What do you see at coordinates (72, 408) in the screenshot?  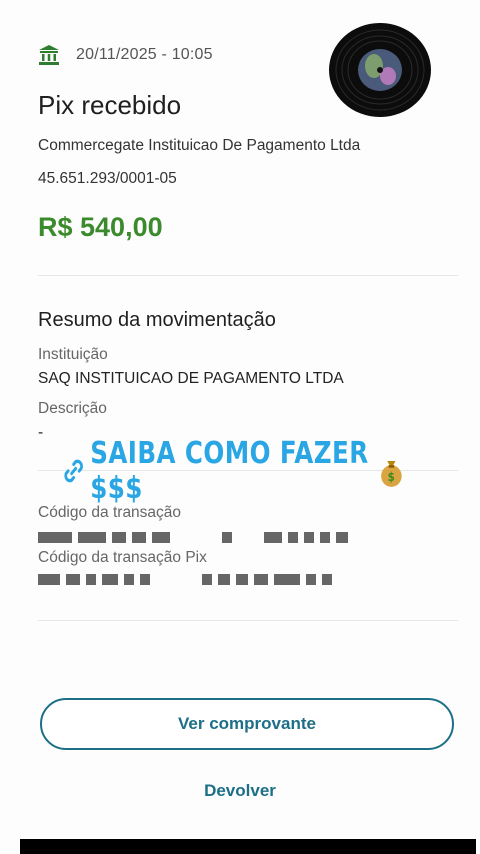 I see `description-label: Descrição` at bounding box center [72, 408].